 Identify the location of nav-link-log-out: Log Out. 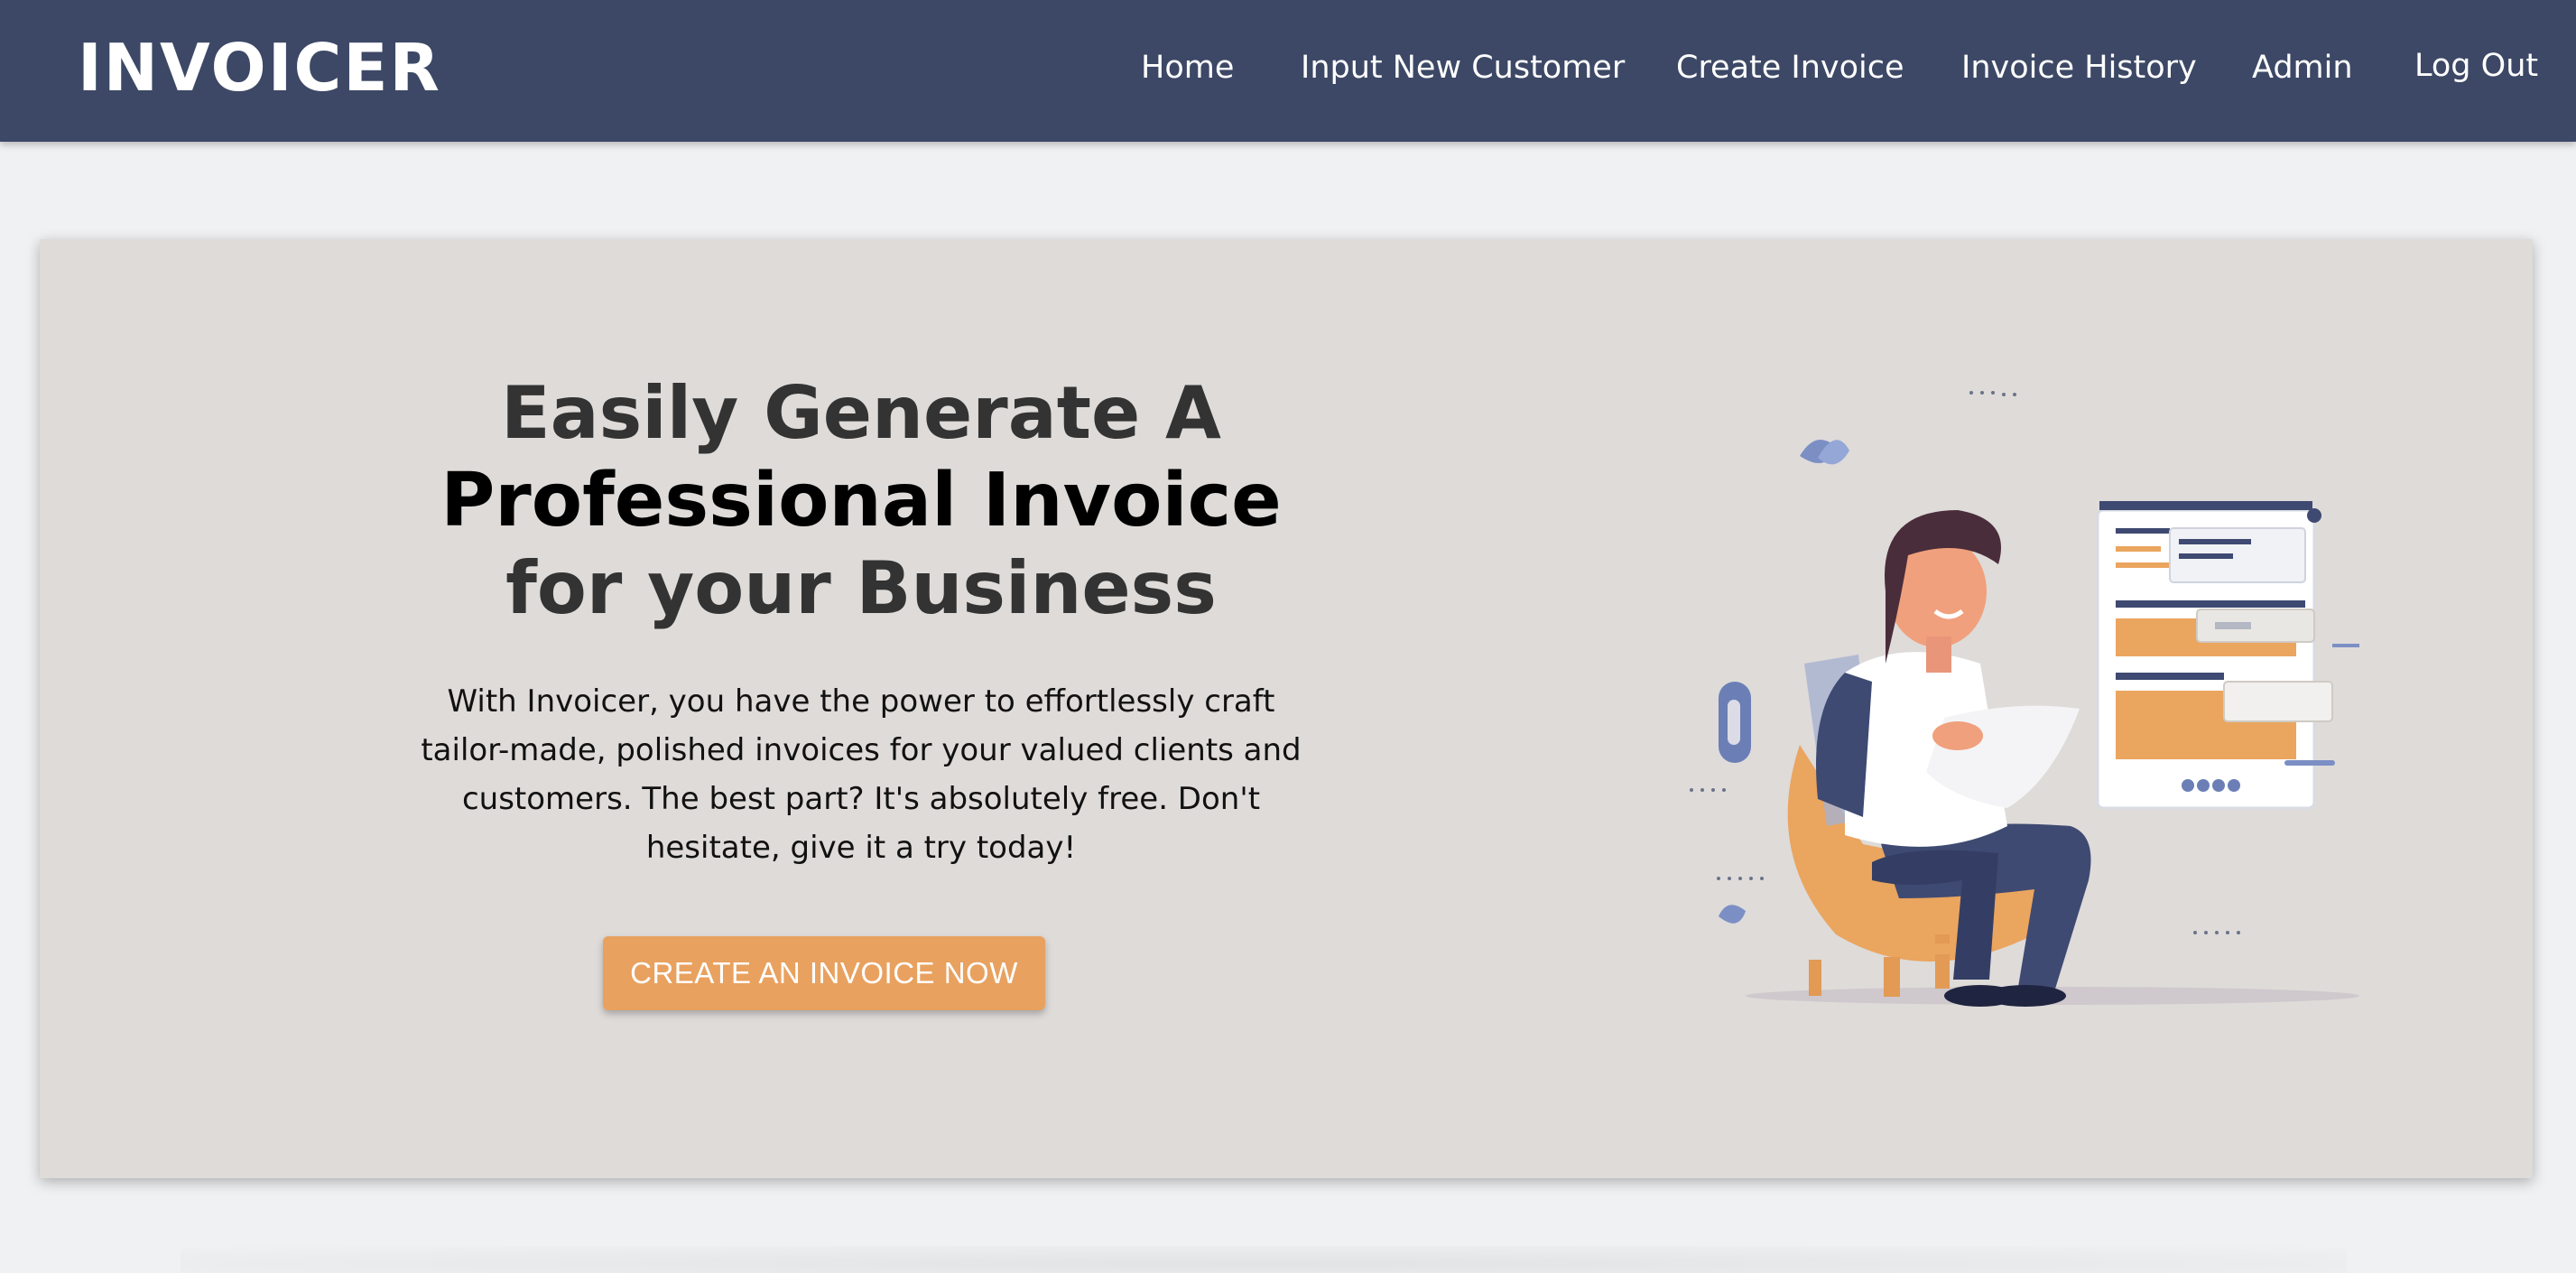
(2476, 66).